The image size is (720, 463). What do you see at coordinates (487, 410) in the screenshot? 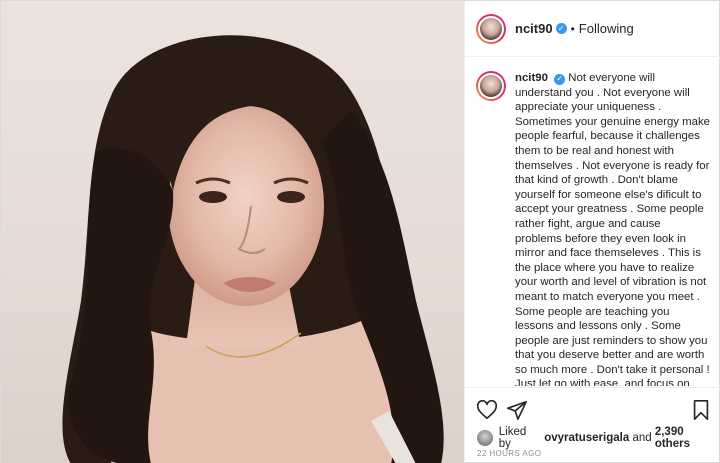
I see `heart-icon` at bounding box center [487, 410].